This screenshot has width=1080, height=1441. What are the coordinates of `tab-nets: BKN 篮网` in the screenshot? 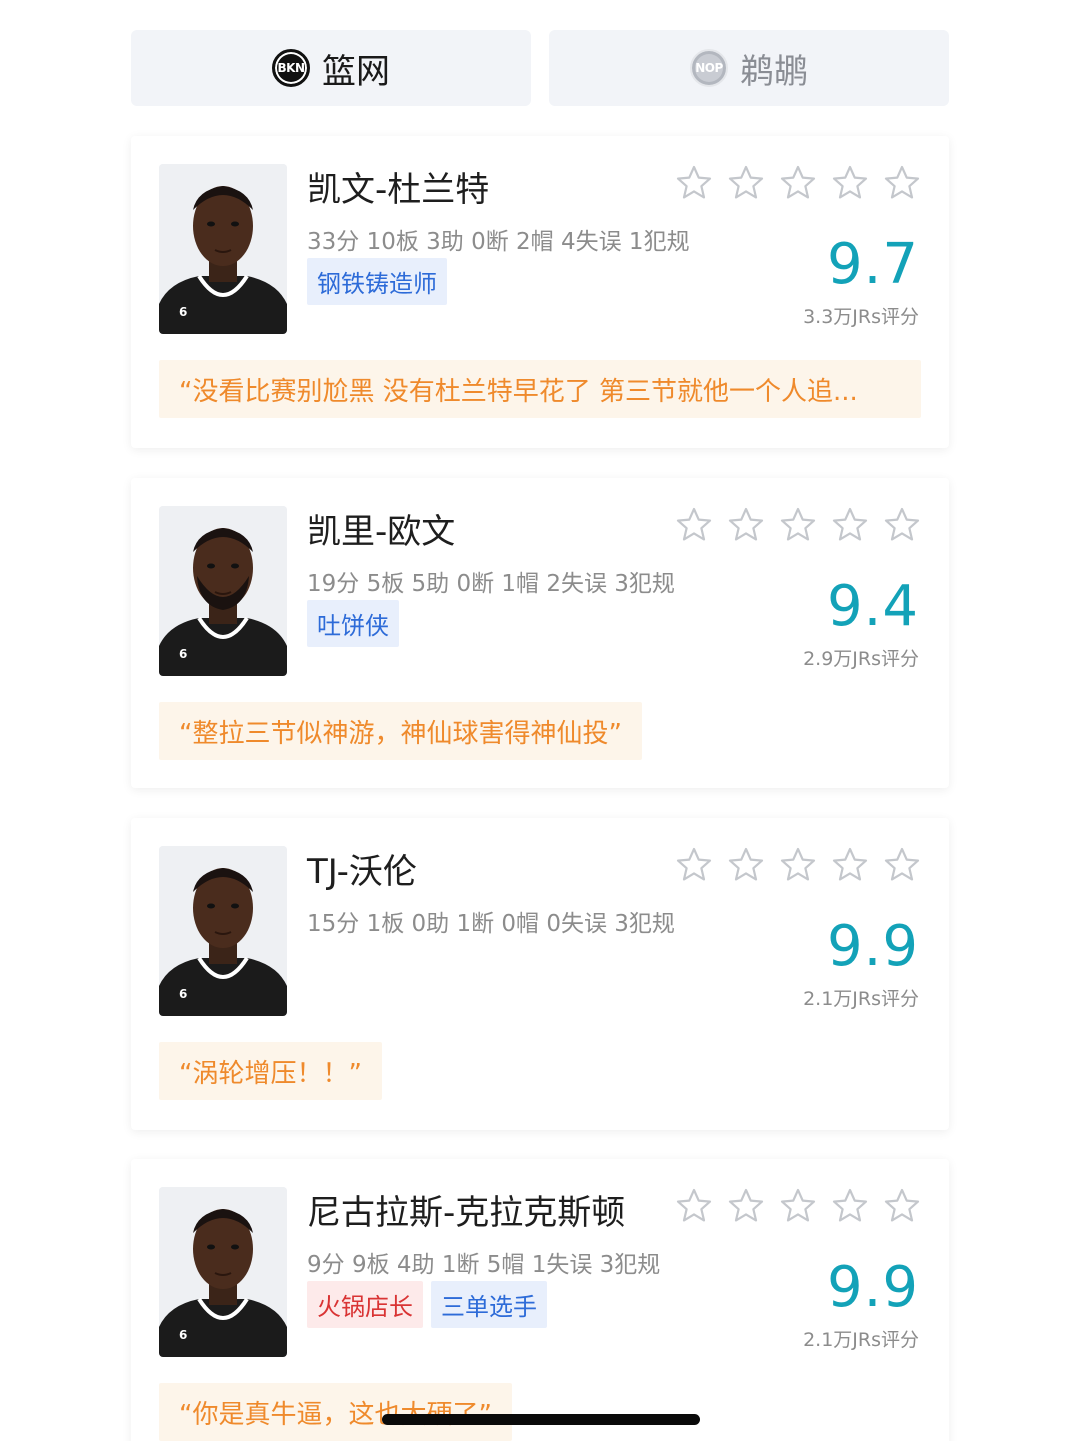 It's located at (331, 68).